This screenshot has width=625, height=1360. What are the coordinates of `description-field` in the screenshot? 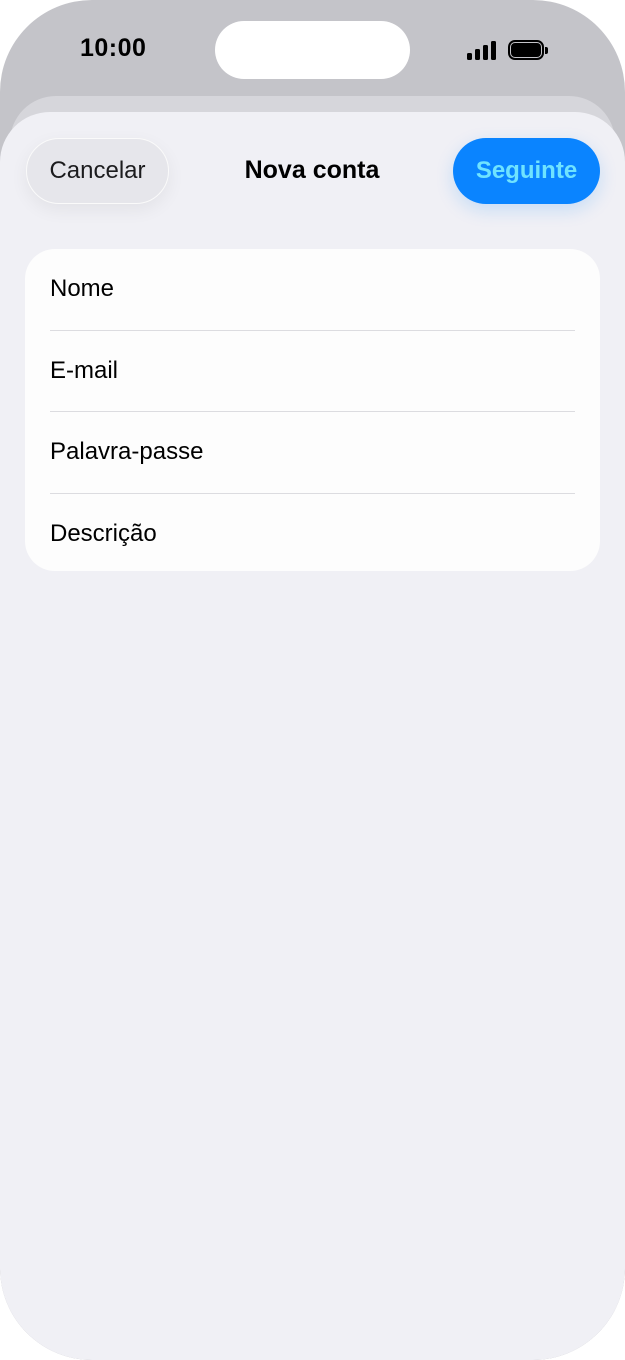 It's located at (312, 533).